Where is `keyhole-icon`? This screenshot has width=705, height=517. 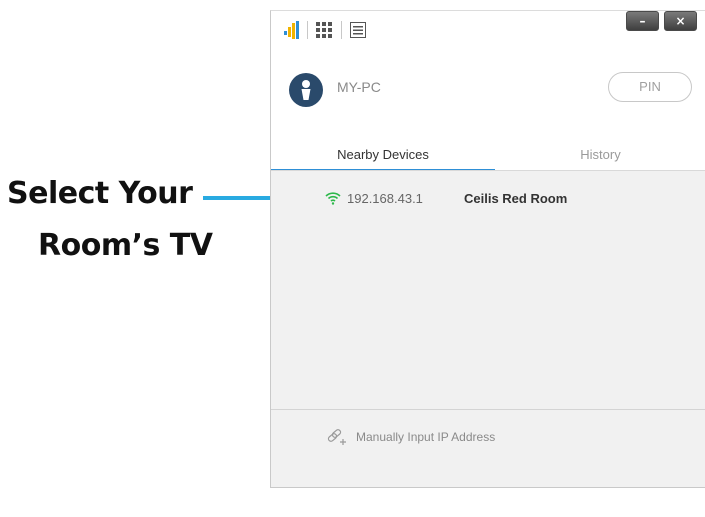 keyhole-icon is located at coordinates (306, 90).